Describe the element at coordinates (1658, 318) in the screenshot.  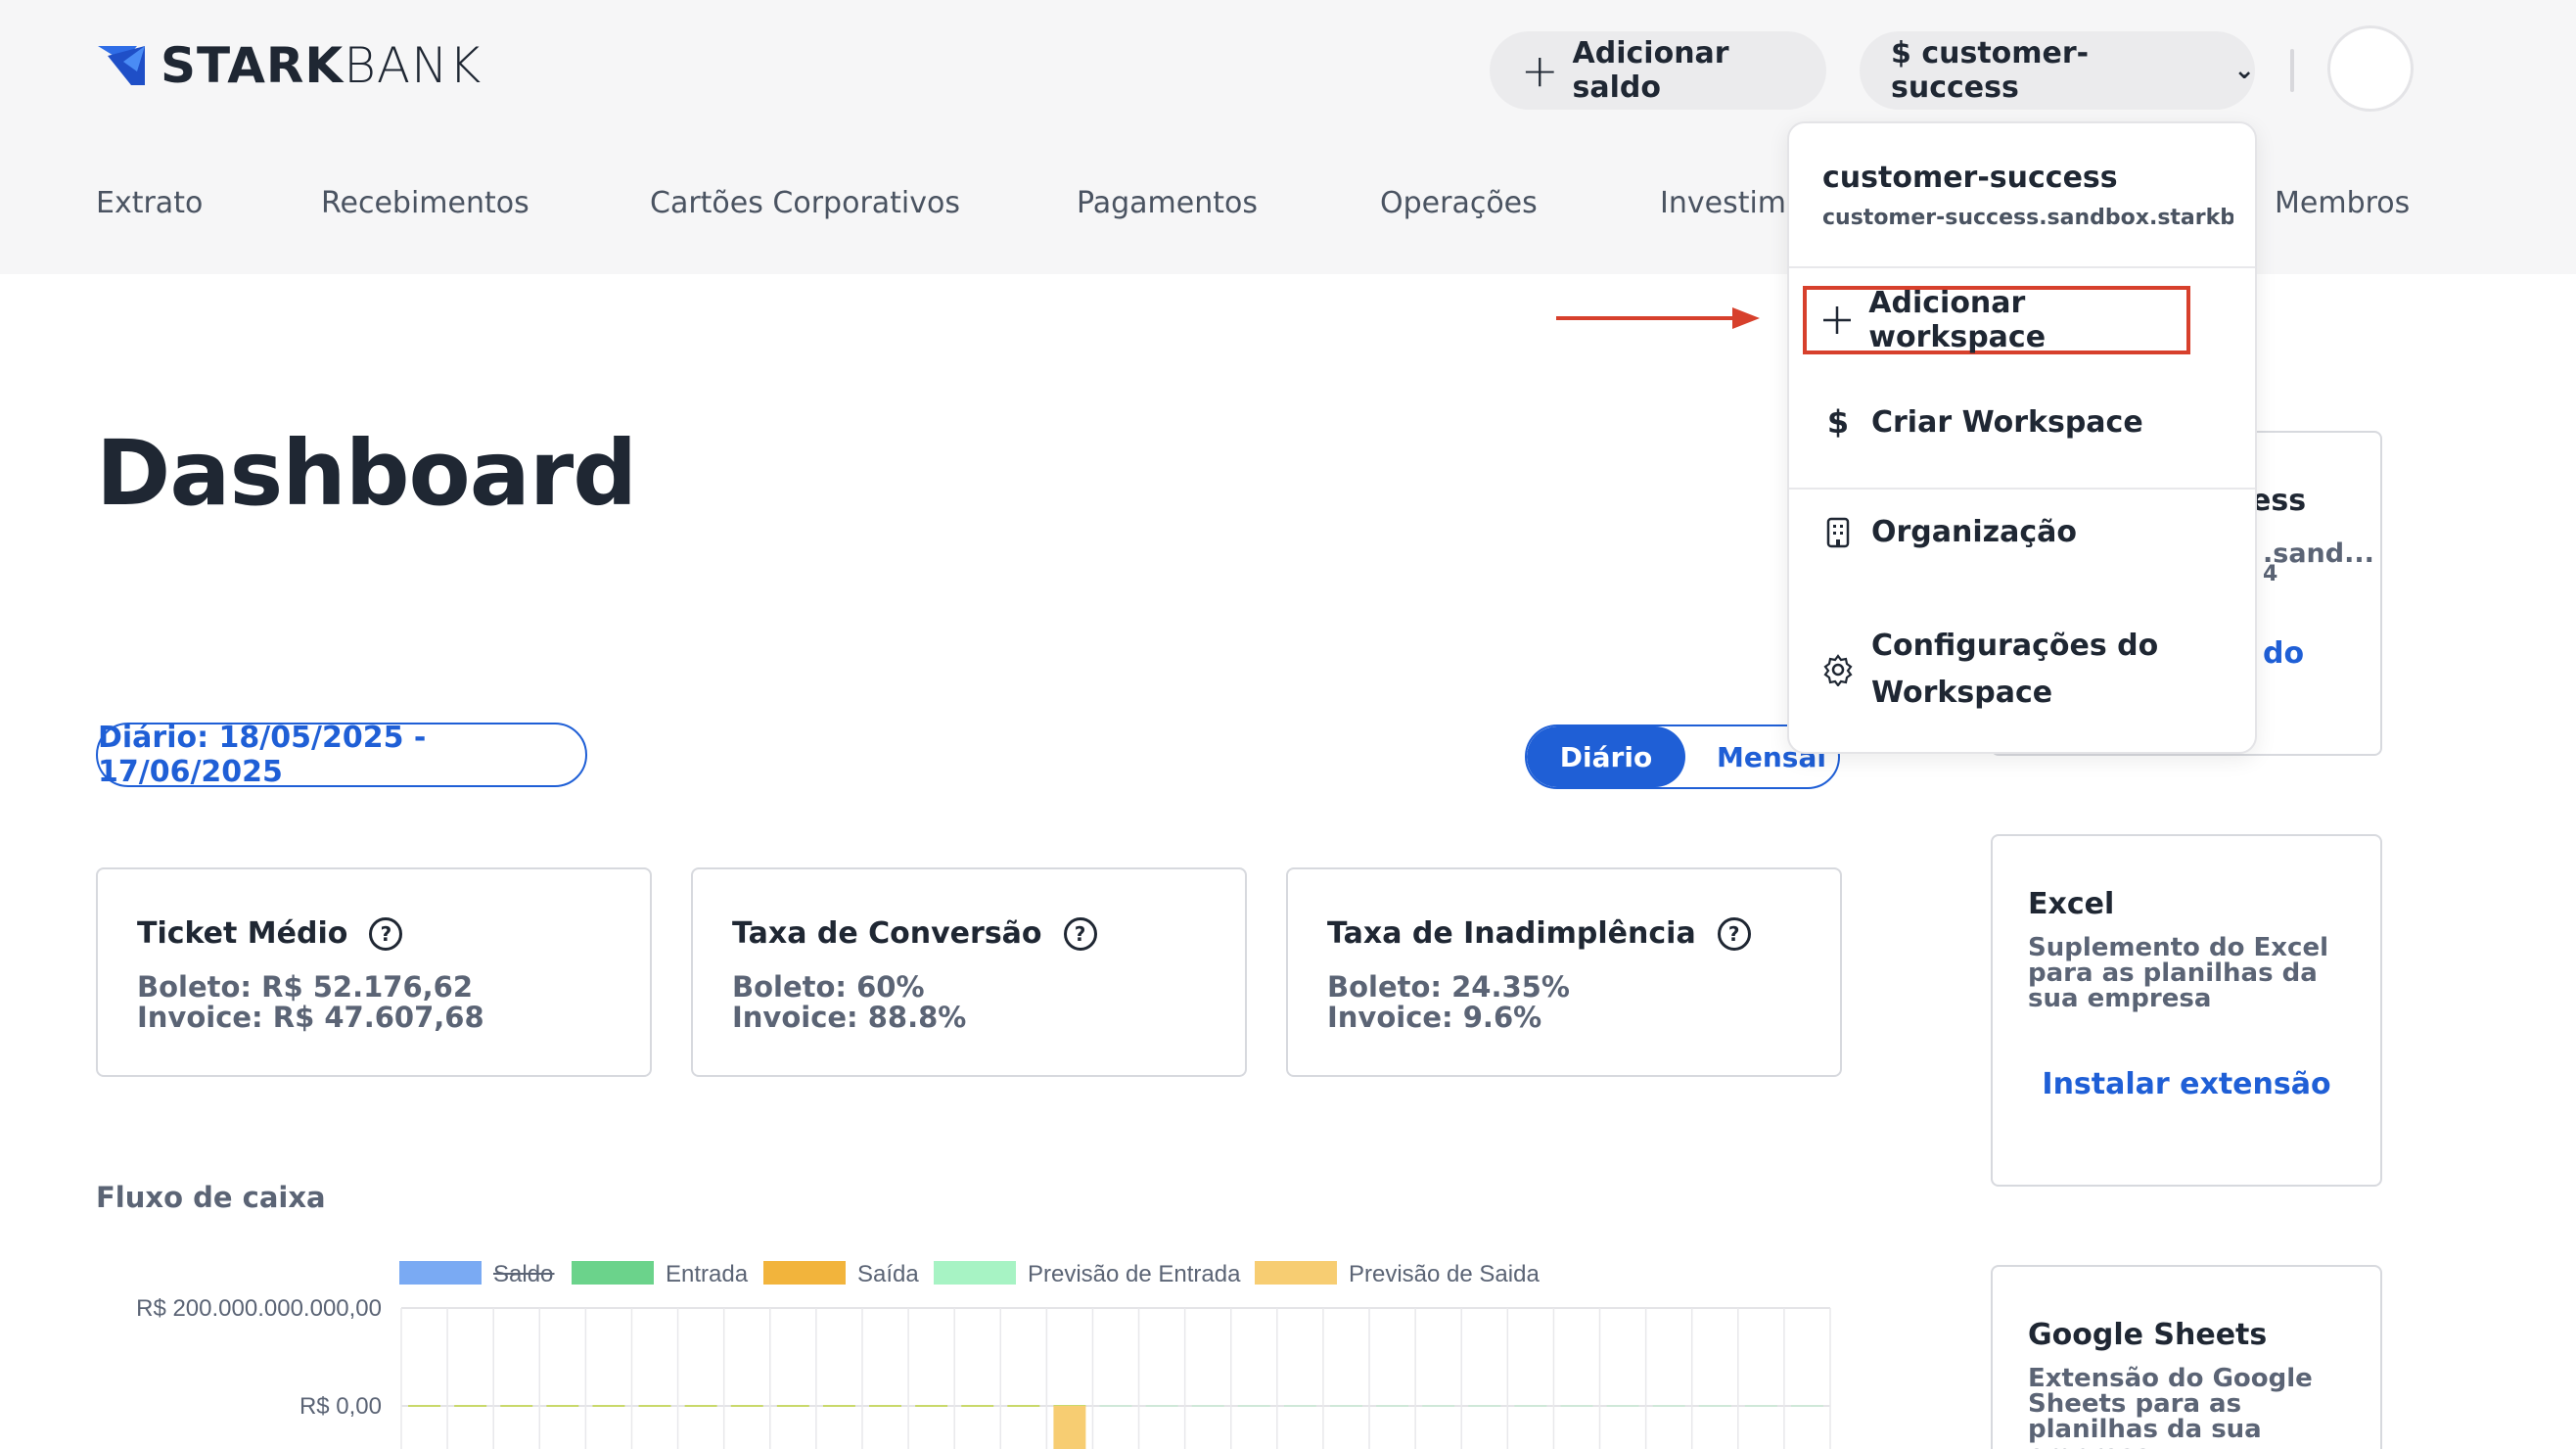
I see `annotation-arrow-icon` at that location.